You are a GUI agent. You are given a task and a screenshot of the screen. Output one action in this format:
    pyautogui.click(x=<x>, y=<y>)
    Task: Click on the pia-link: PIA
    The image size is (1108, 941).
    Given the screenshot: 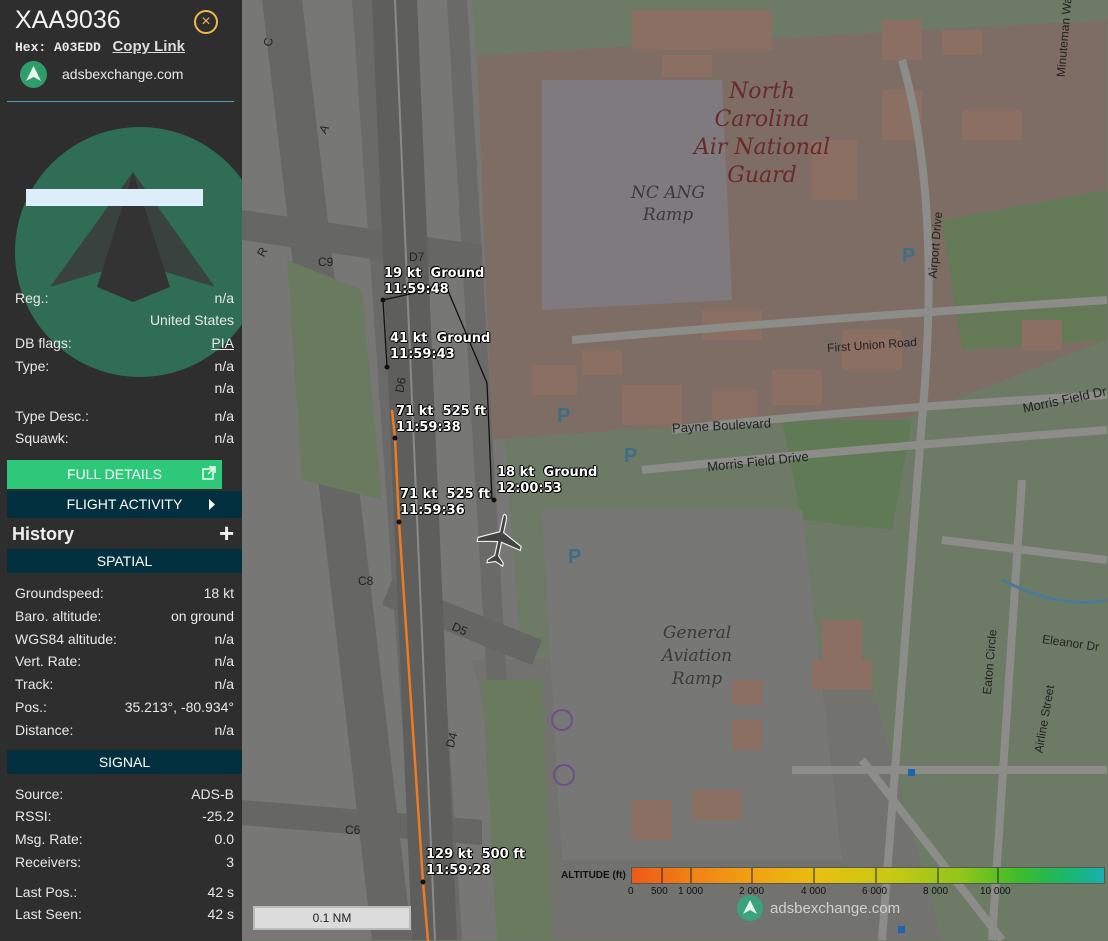 What is the action you would take?
    pyautogui.click(x=222, y=343)
    